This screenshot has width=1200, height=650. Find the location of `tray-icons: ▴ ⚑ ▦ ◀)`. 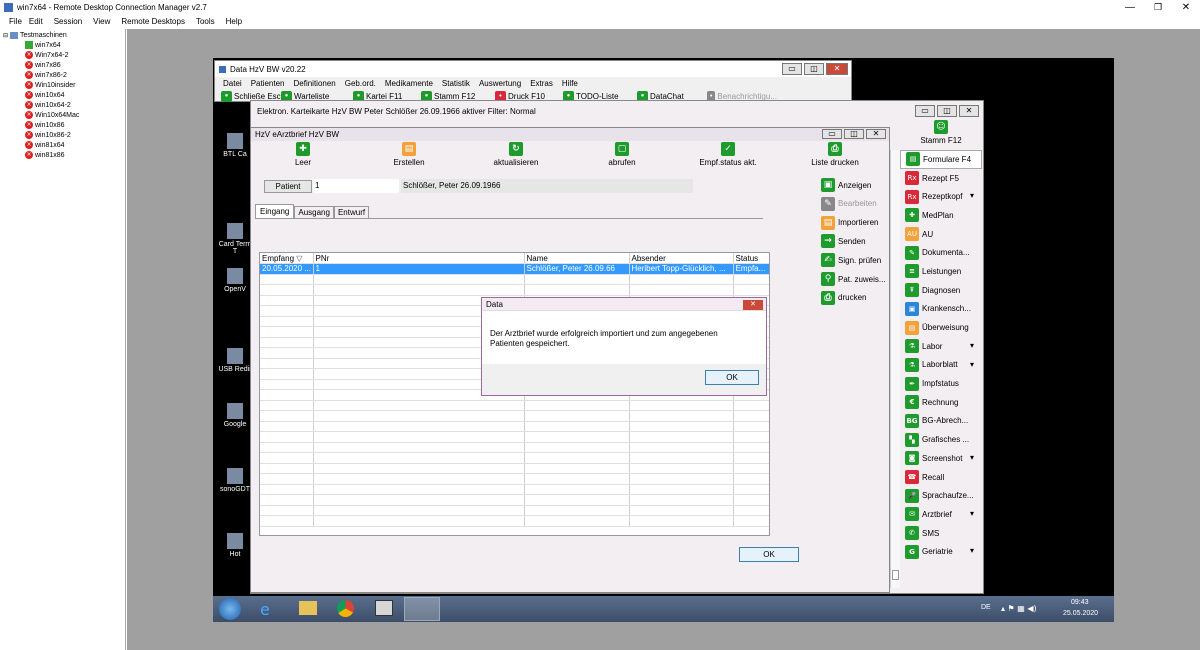

tray-icons: ▴ ⚑ ▦ ◀) is located at coordinates (1019, 608).